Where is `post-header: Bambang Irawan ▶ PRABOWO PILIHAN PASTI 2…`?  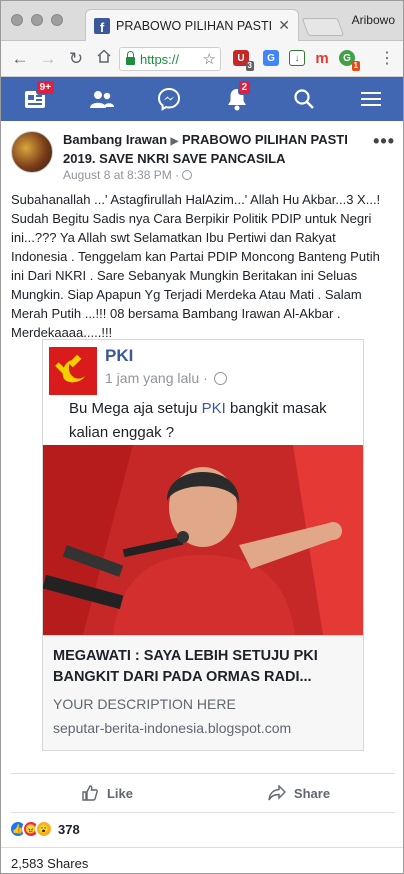 post-header: Bambang Irawan ▶ PRABOWO PILIHAN PASTI 2… is located at coordinates (203, 157).